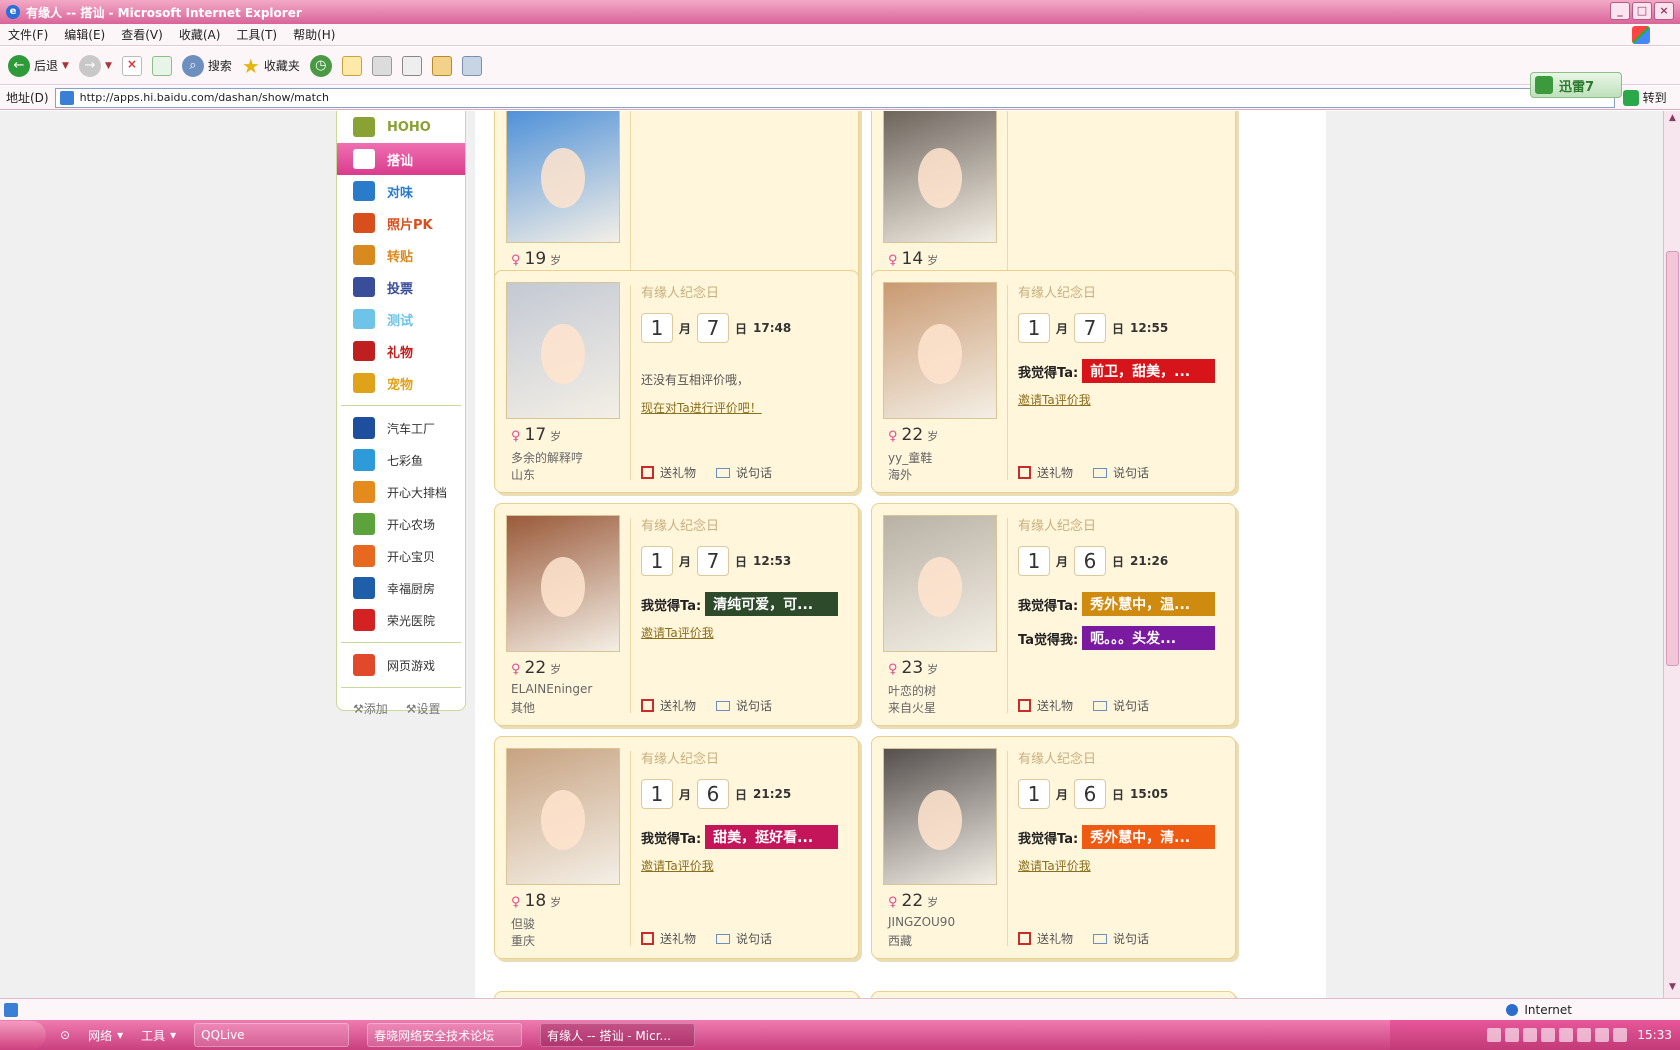  Describe the element at coordinates (38, 65) in the screenshot. I see `back-button: ← 后退 ▼` at that location.